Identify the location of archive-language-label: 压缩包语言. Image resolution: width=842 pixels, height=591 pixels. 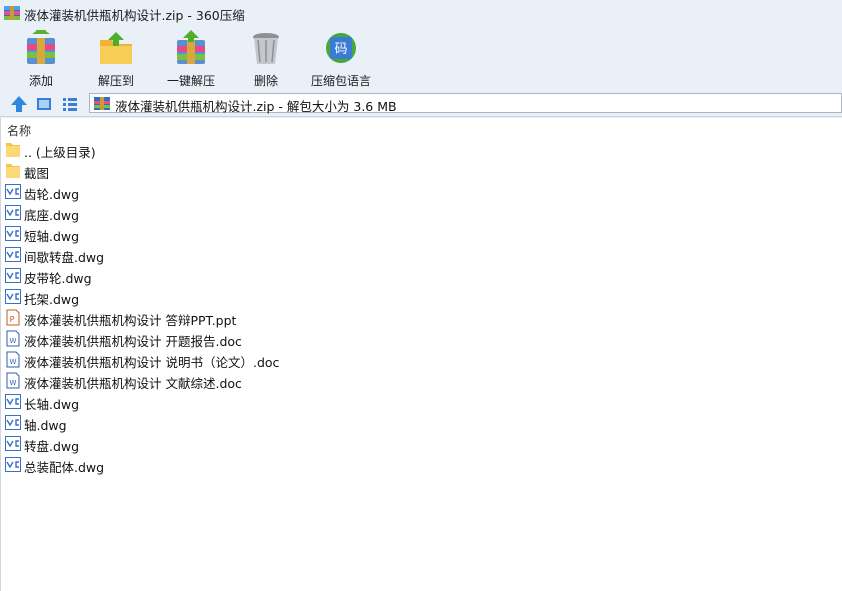
(340, 81).